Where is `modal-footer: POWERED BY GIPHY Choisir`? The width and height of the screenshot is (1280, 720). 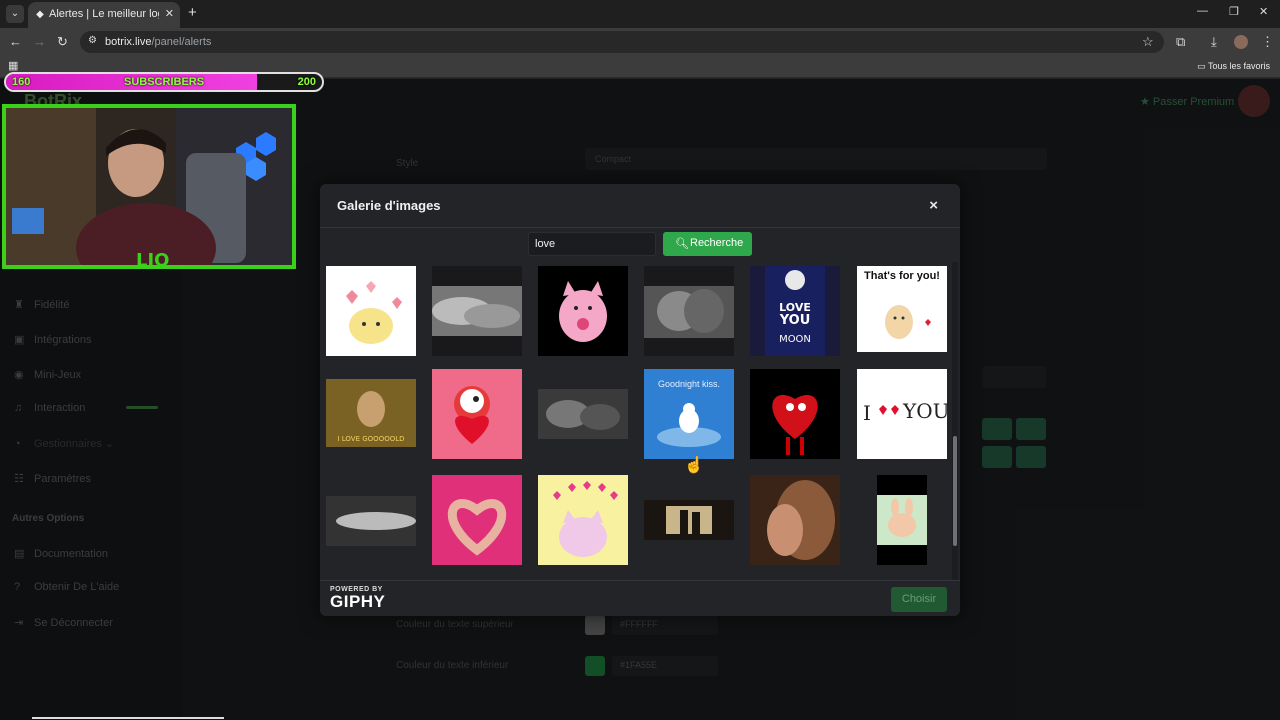
modal-footer: POWERED BY GIPHY Choisir is located at coordinates (640, 598).